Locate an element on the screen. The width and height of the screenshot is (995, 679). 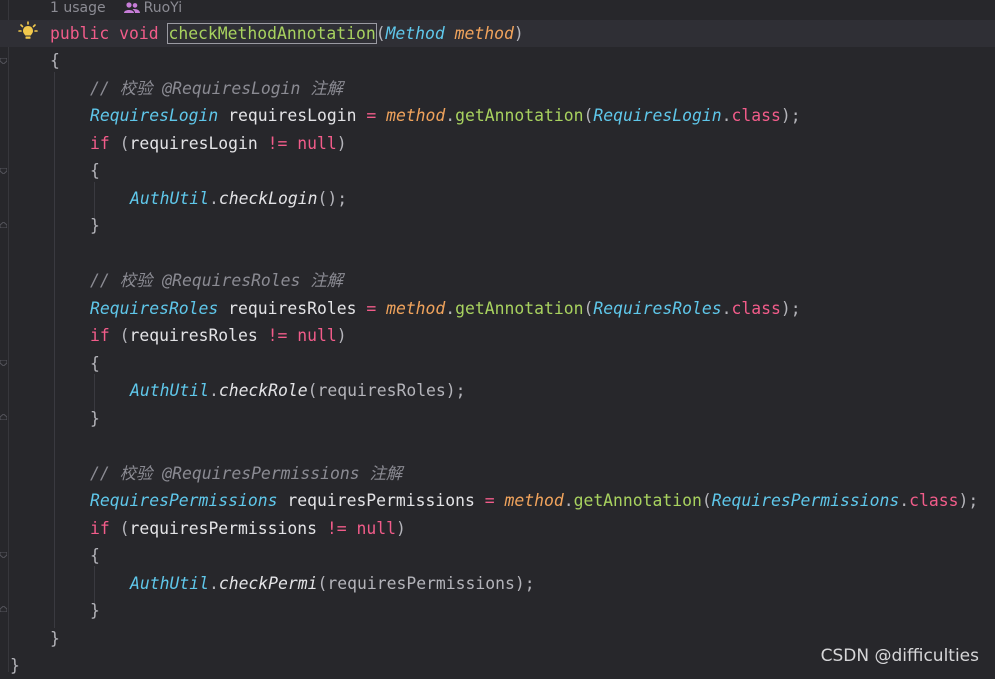
code-line-if-roles: if (requiresRoles != null) is located at coordinates (218, 336).